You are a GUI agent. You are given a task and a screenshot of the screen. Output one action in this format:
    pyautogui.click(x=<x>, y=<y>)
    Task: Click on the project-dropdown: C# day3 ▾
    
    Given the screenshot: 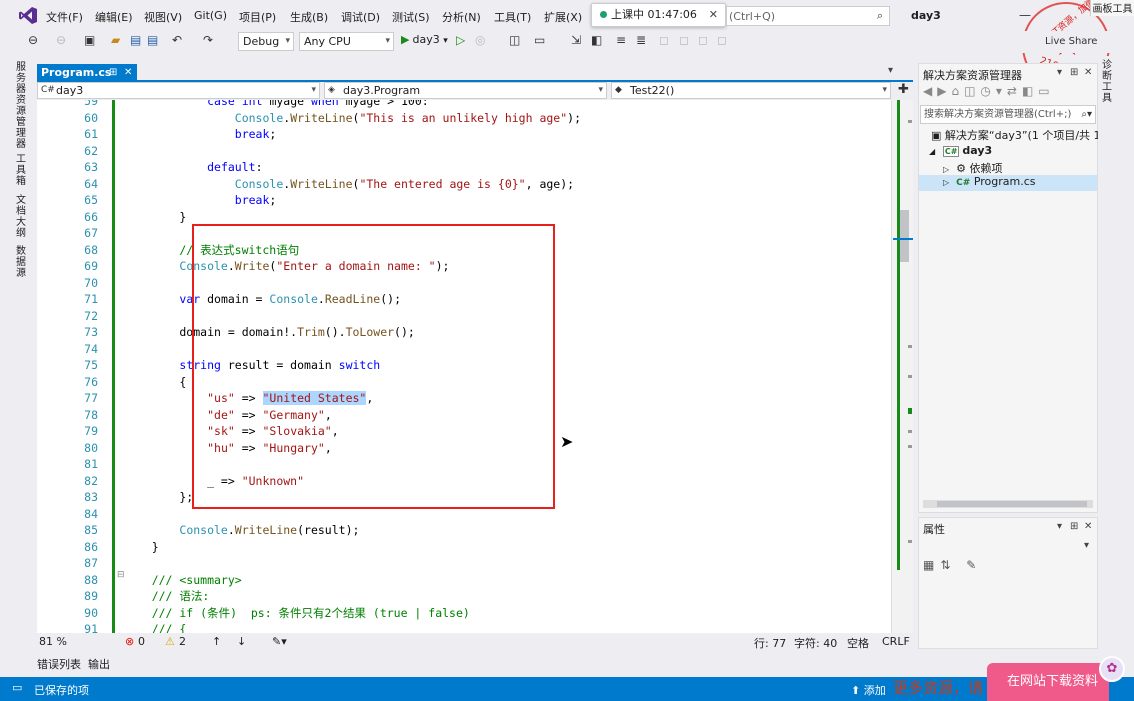 What is the action you would take?
    pyautogui.click(x=178, y=90)
    